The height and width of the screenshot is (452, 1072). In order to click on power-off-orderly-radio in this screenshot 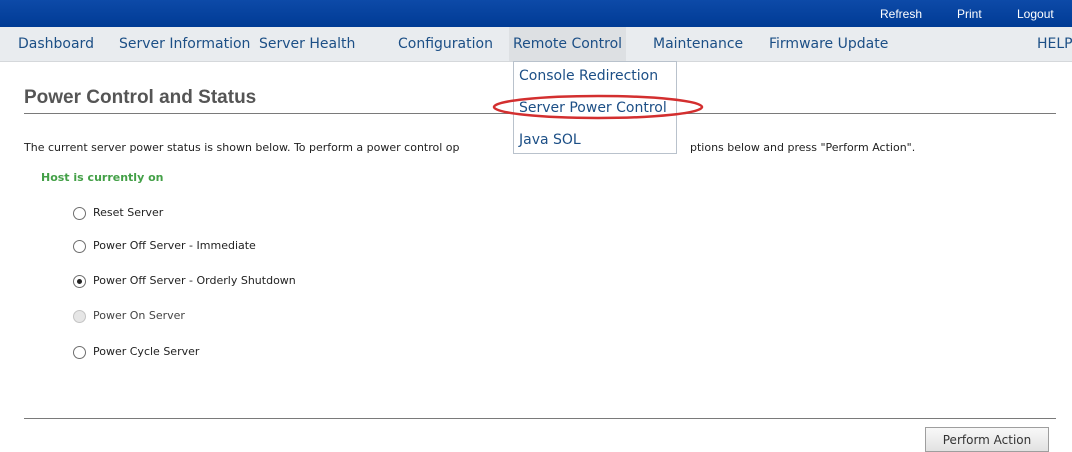, I will do `click(79, 281)`.